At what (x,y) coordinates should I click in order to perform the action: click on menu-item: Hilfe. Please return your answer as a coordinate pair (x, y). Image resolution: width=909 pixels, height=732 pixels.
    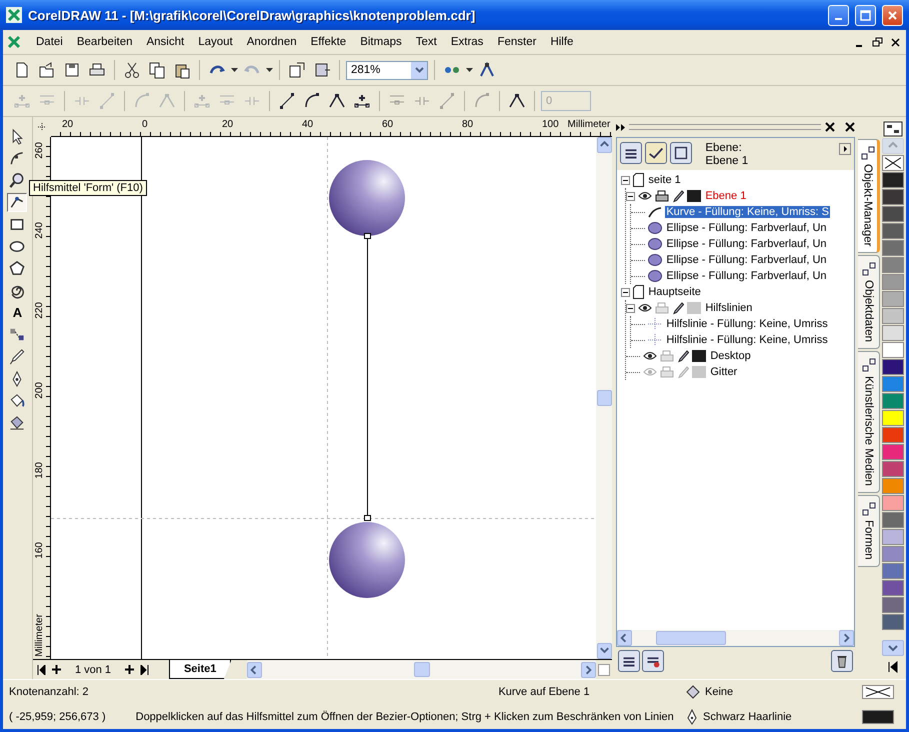
    Looking at the image, I should click on (561, 42).